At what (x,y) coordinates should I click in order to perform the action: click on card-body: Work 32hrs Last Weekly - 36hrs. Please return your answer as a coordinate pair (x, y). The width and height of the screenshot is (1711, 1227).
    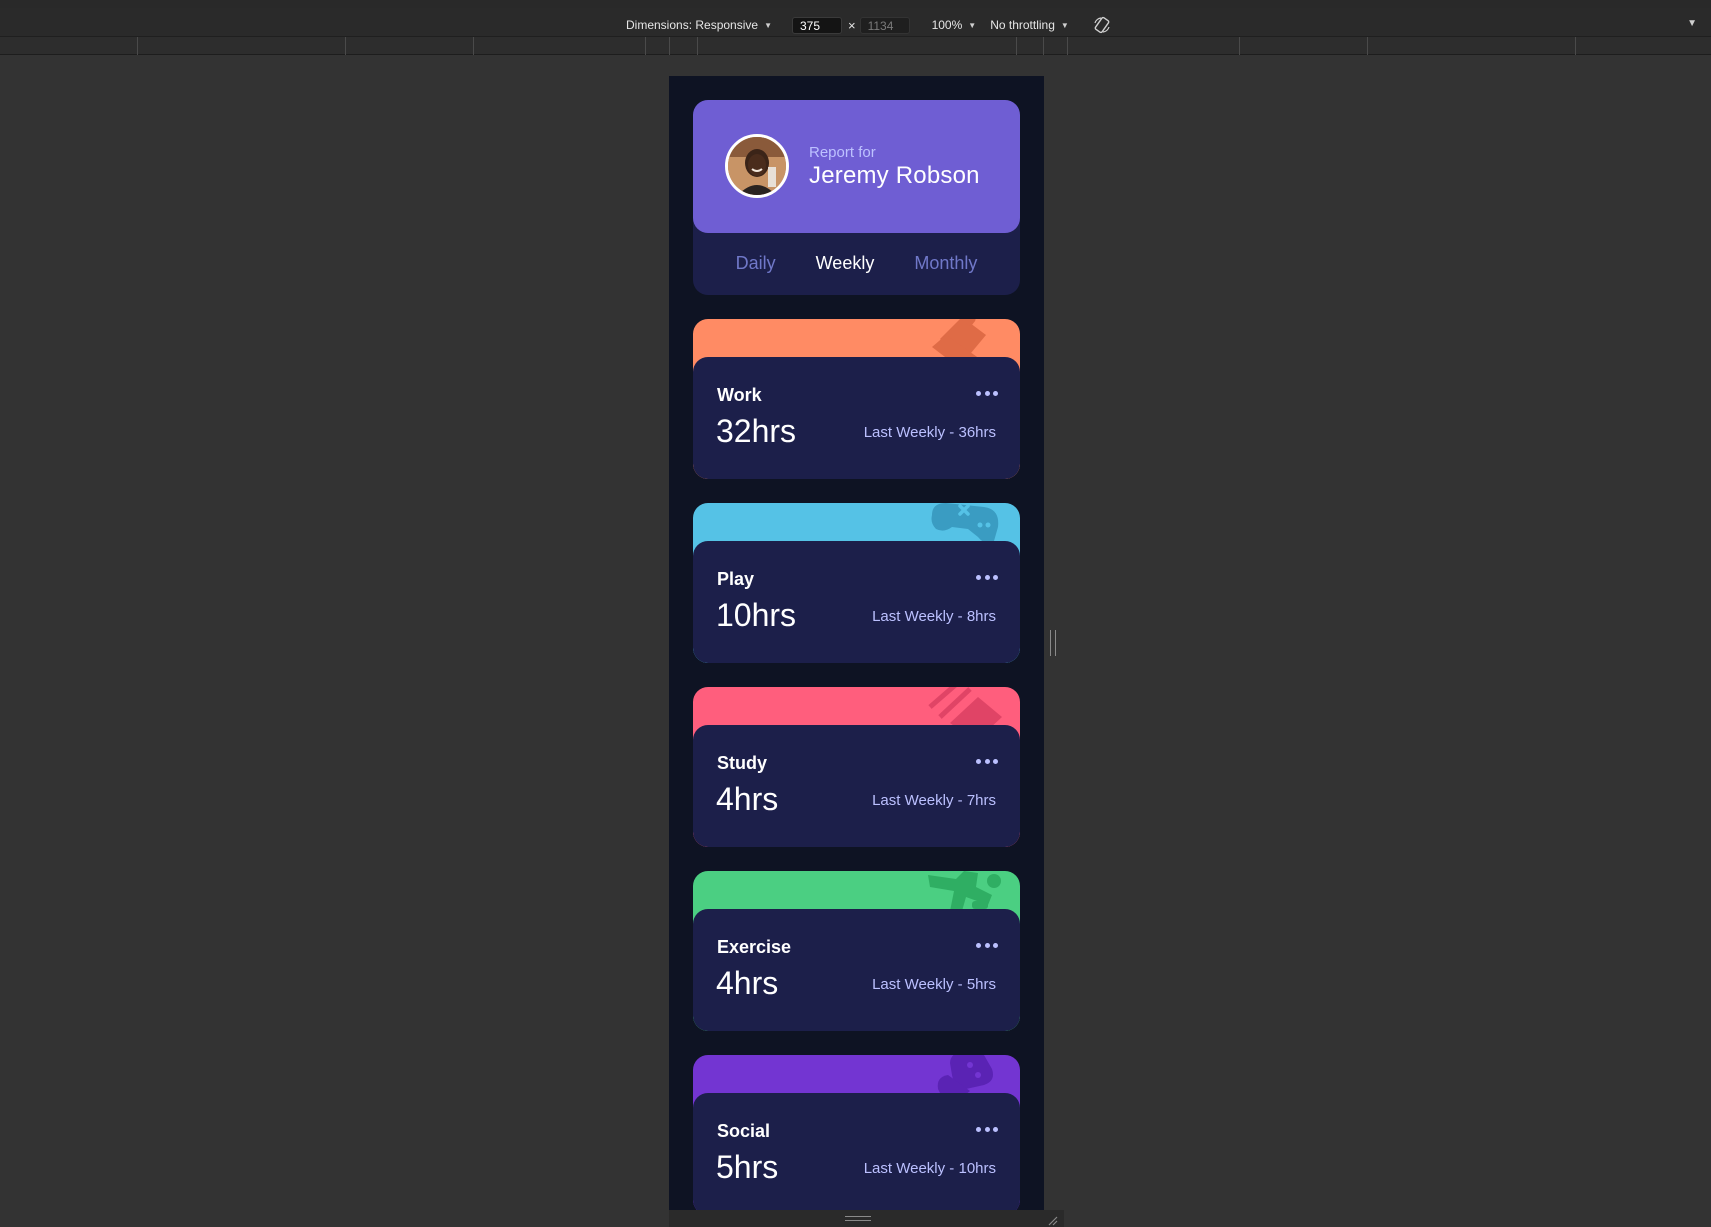
    Looking at the image, I should click on (856, 418).